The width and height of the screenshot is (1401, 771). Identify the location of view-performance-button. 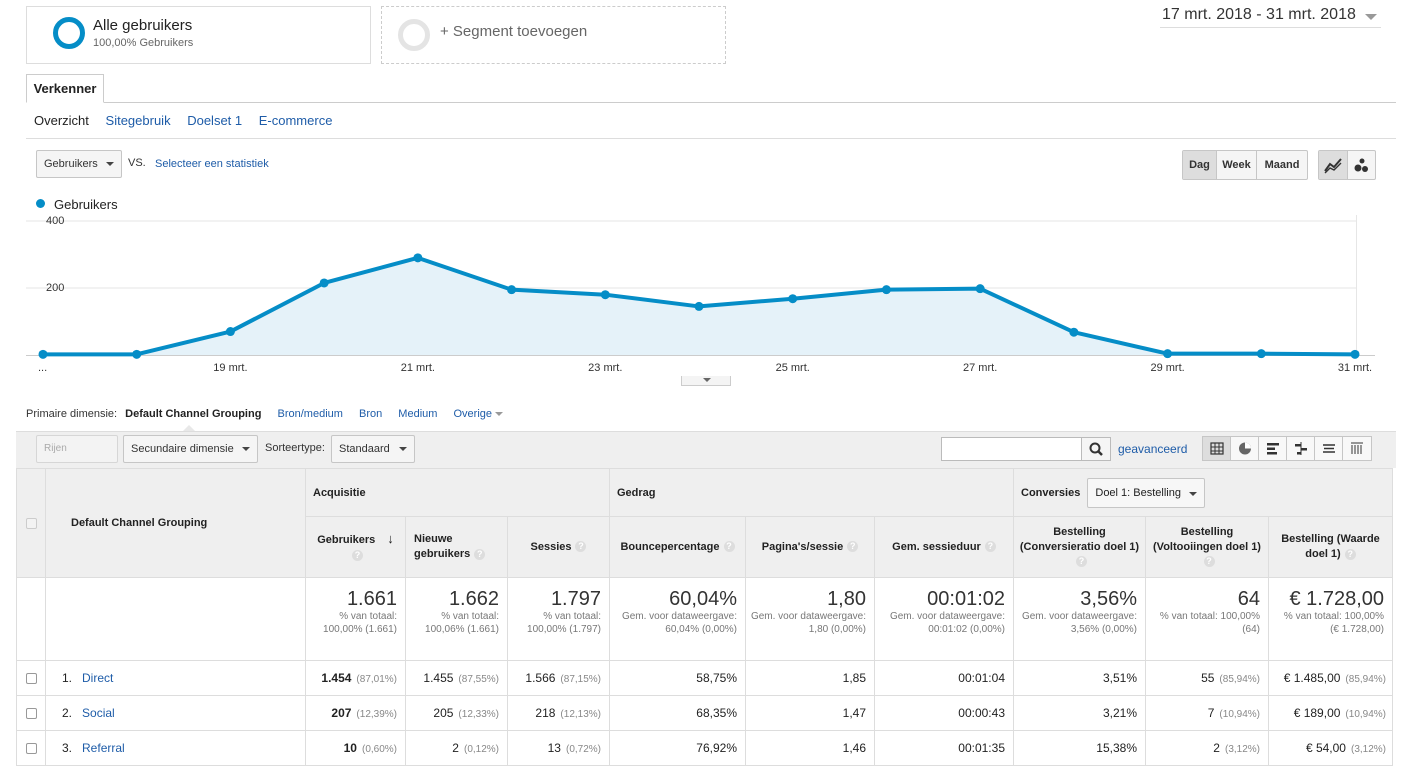
(1273, 448).